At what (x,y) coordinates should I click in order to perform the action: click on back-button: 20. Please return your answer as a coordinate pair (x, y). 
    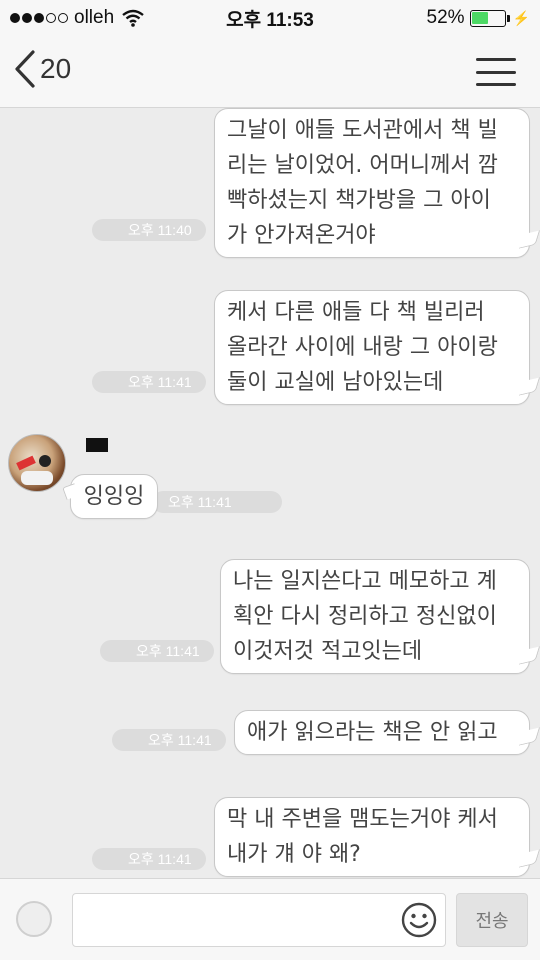
    Looking at the image, I should click on (42, 69).